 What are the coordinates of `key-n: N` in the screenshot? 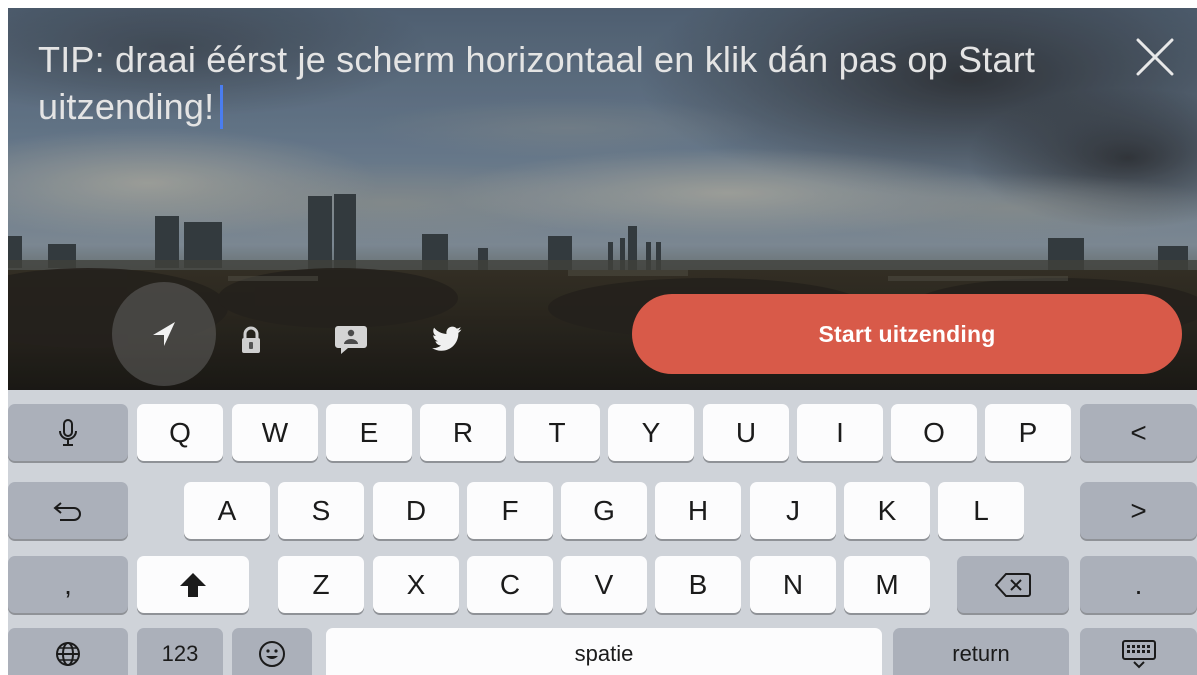 It's located at (793, 584).